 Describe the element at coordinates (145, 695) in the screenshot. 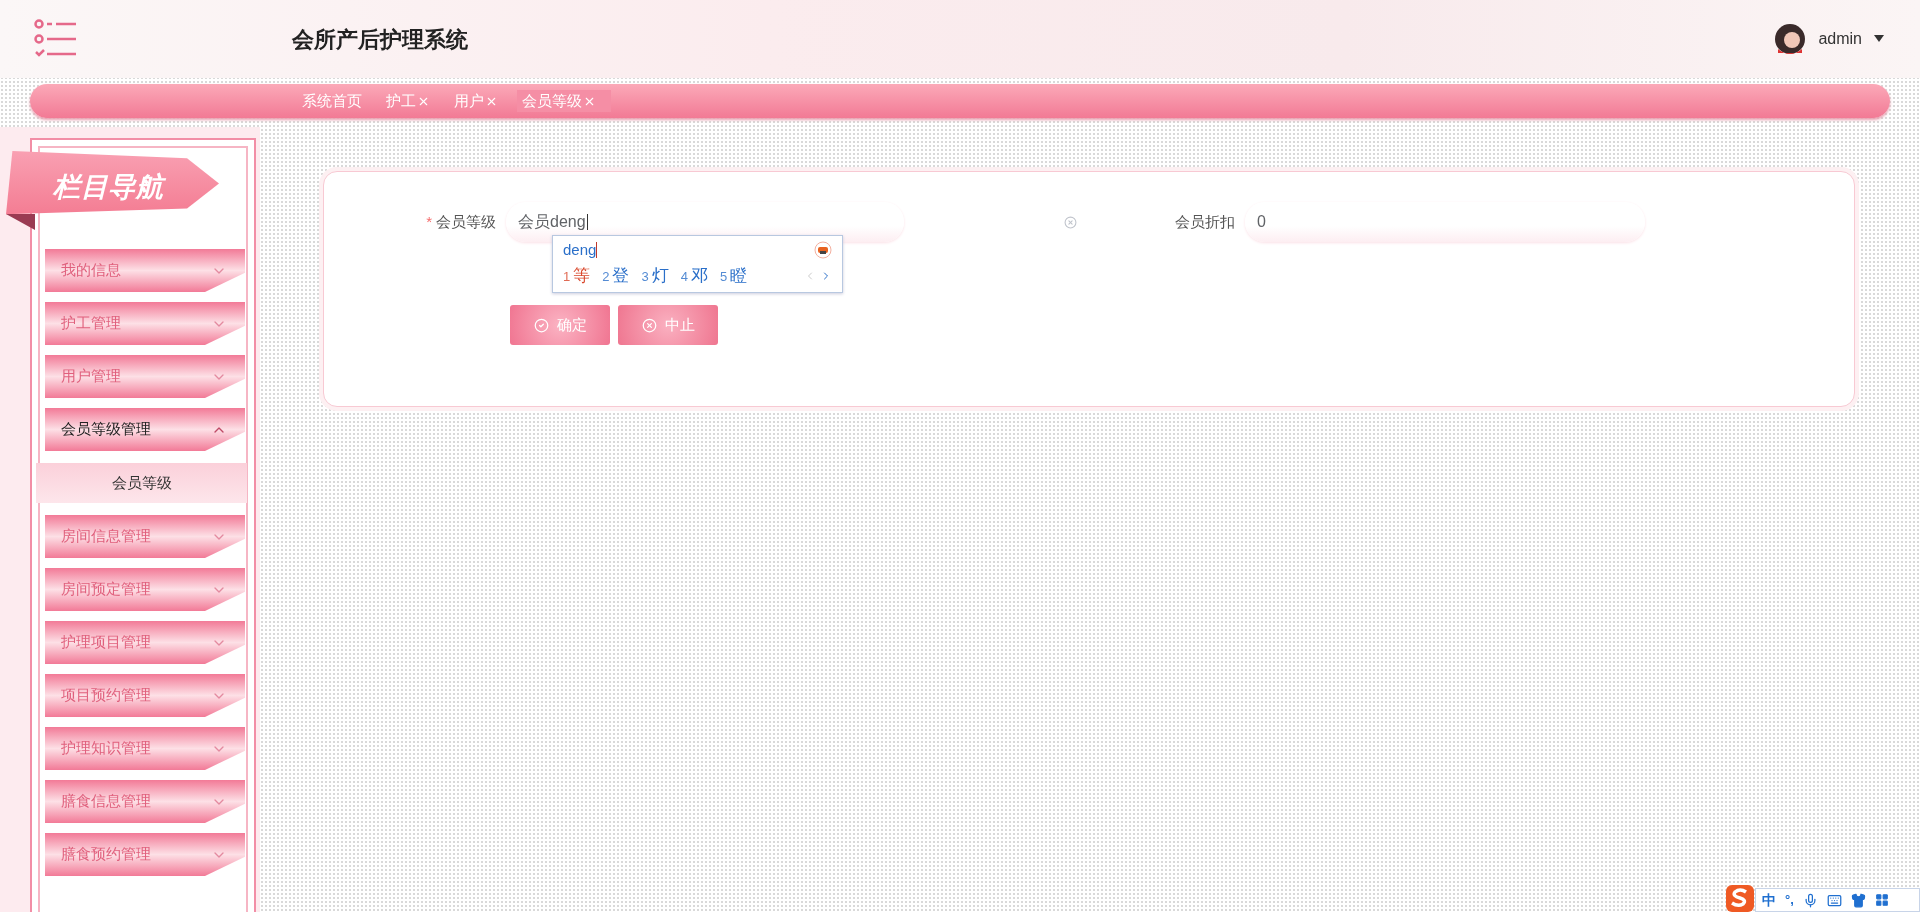

I see `menu-item: 项目预约管理` at that location.